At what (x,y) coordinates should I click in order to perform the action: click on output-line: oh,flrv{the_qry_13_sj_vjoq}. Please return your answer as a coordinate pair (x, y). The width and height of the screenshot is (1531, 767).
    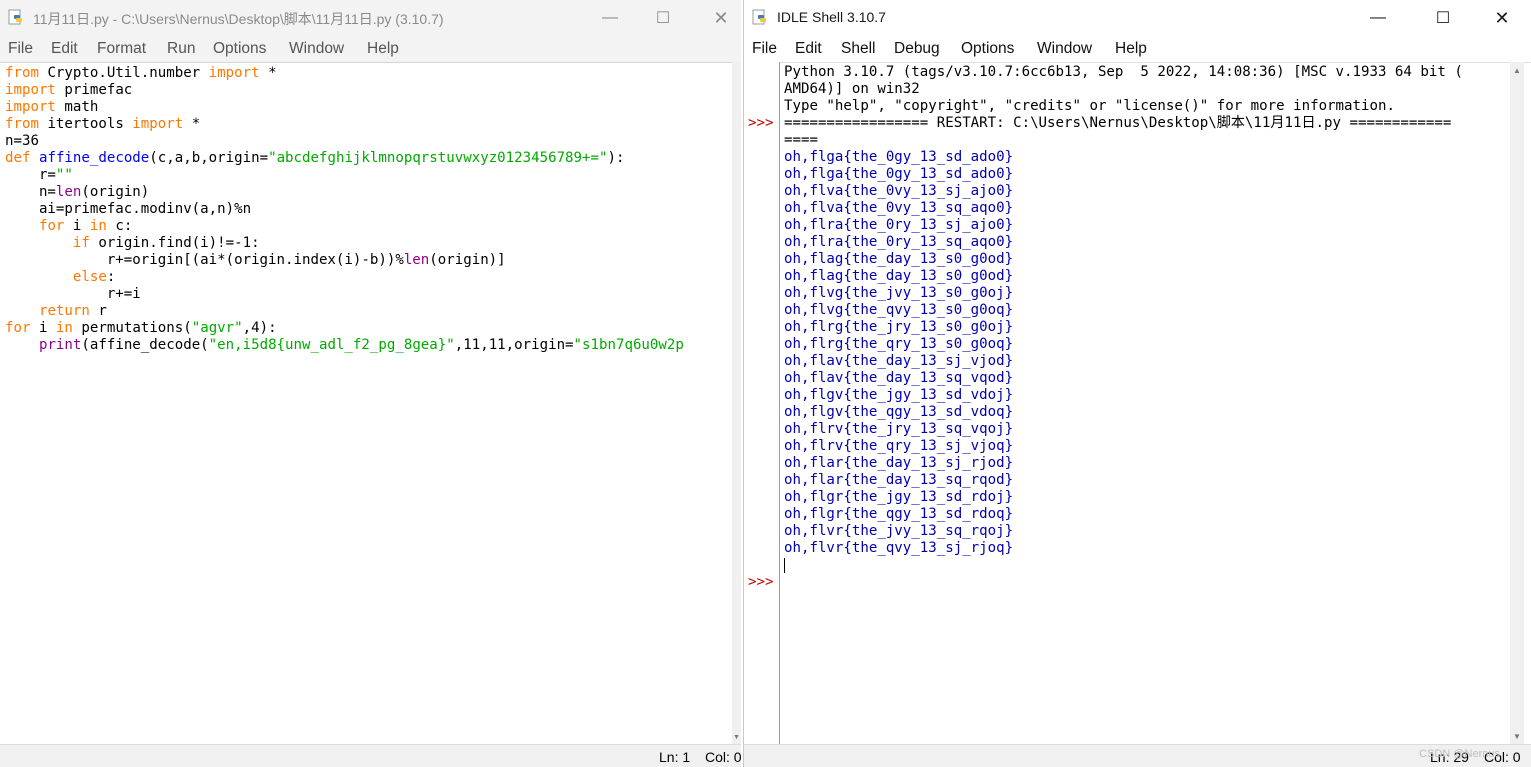
    Looking at the image, I should click on (899, 446).